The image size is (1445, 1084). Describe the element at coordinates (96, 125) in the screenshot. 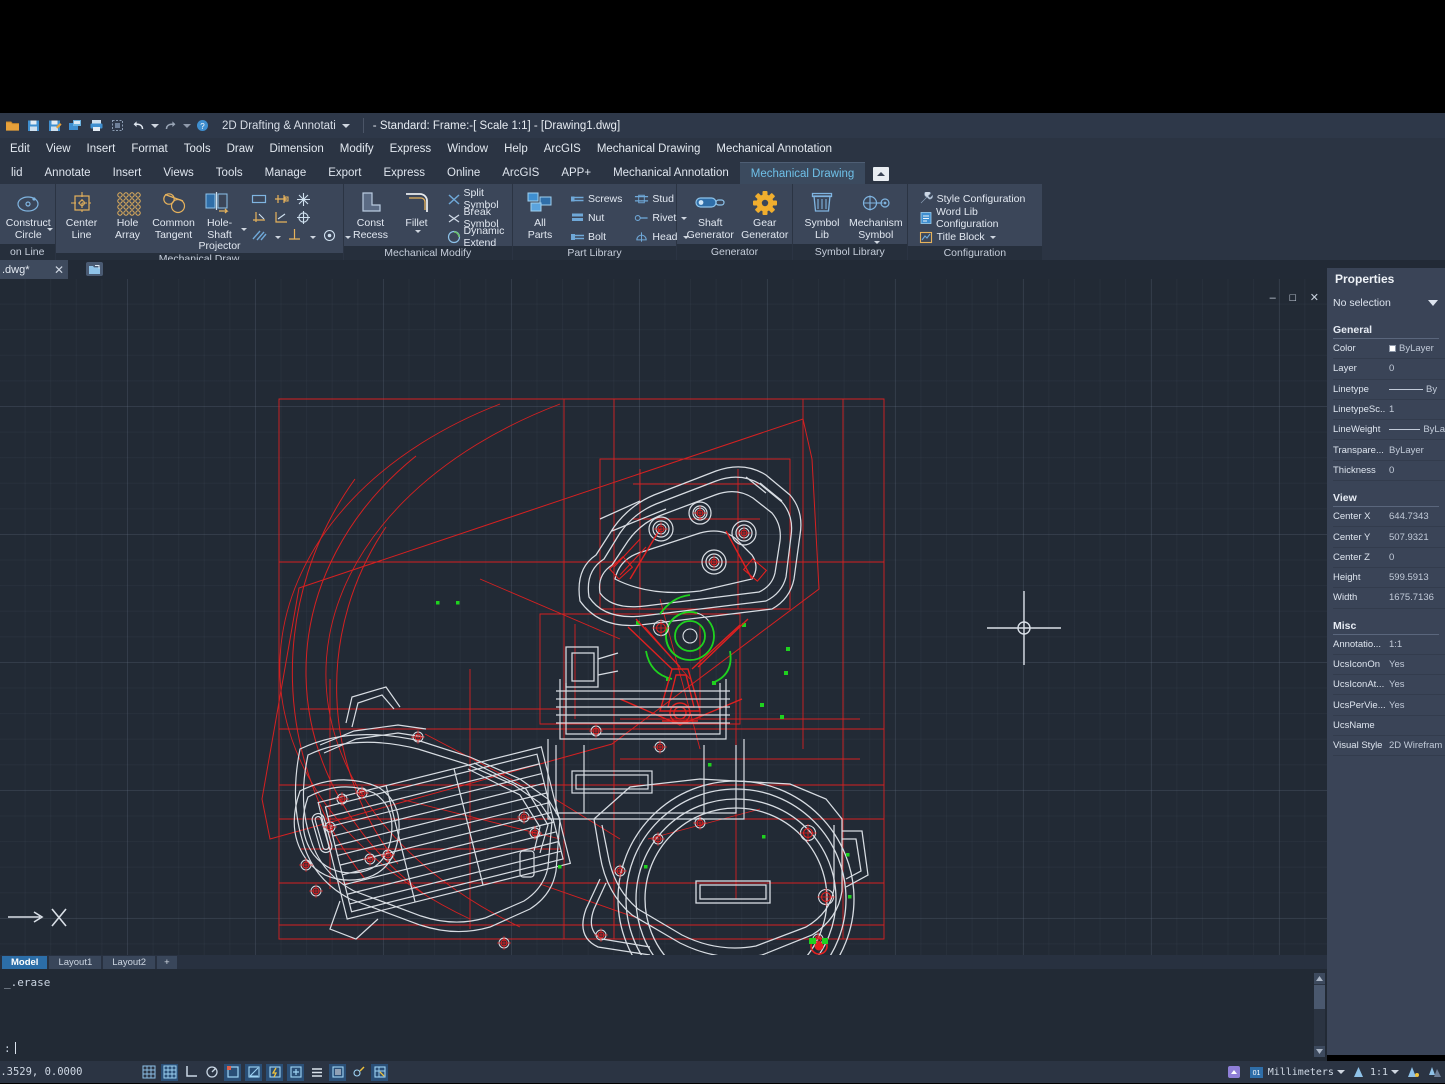

I see `print-icon` at that location.